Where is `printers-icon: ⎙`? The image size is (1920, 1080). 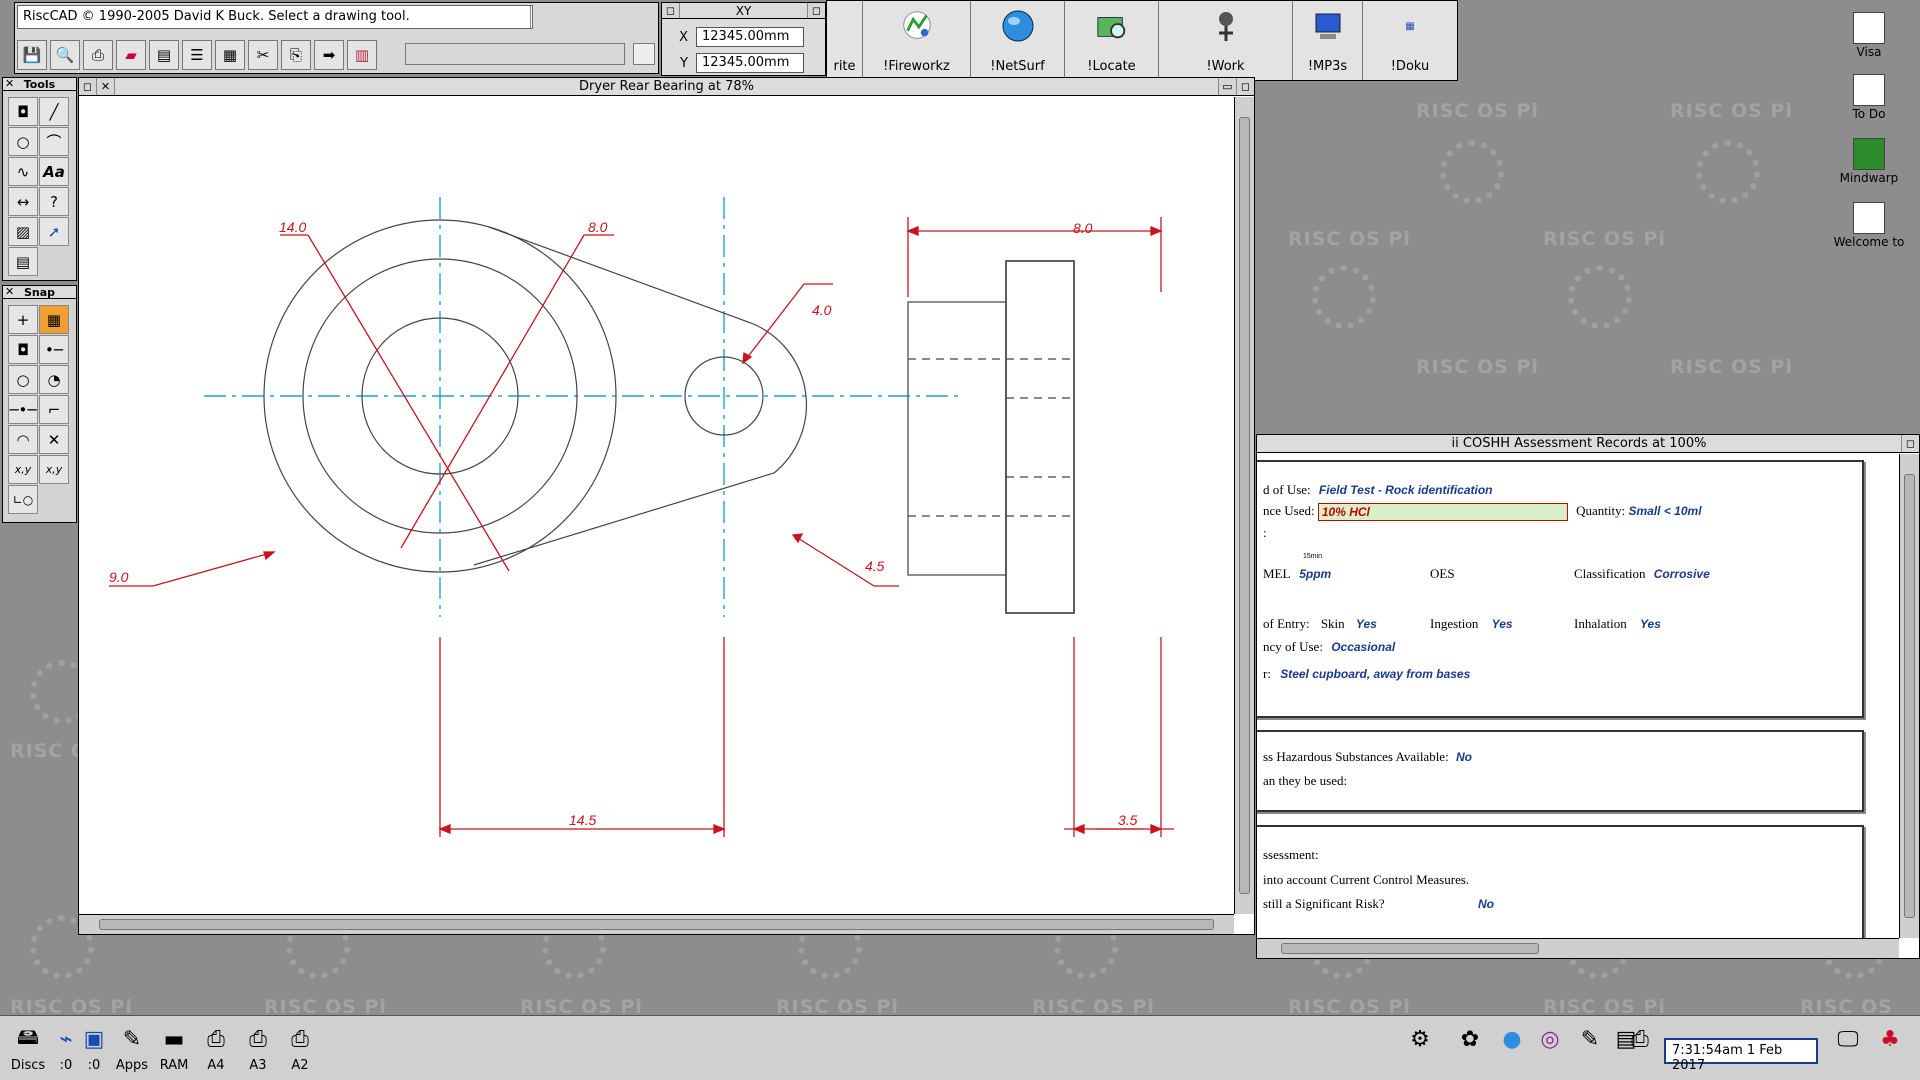 printers-icon: ⎙ is located at coordinates (1640, 1039).